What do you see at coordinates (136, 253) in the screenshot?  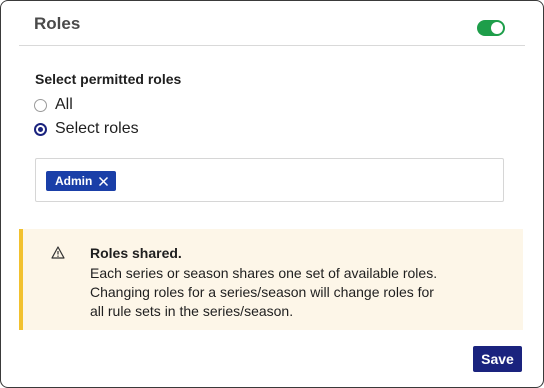 I see `notice-title: Roles shared.` at bounding box center [136, 253].